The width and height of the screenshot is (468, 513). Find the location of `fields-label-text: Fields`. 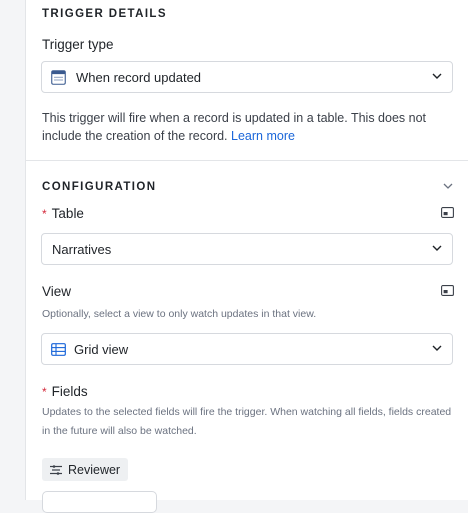

fields-label-text: Fields is located at coordinates (69, 391).